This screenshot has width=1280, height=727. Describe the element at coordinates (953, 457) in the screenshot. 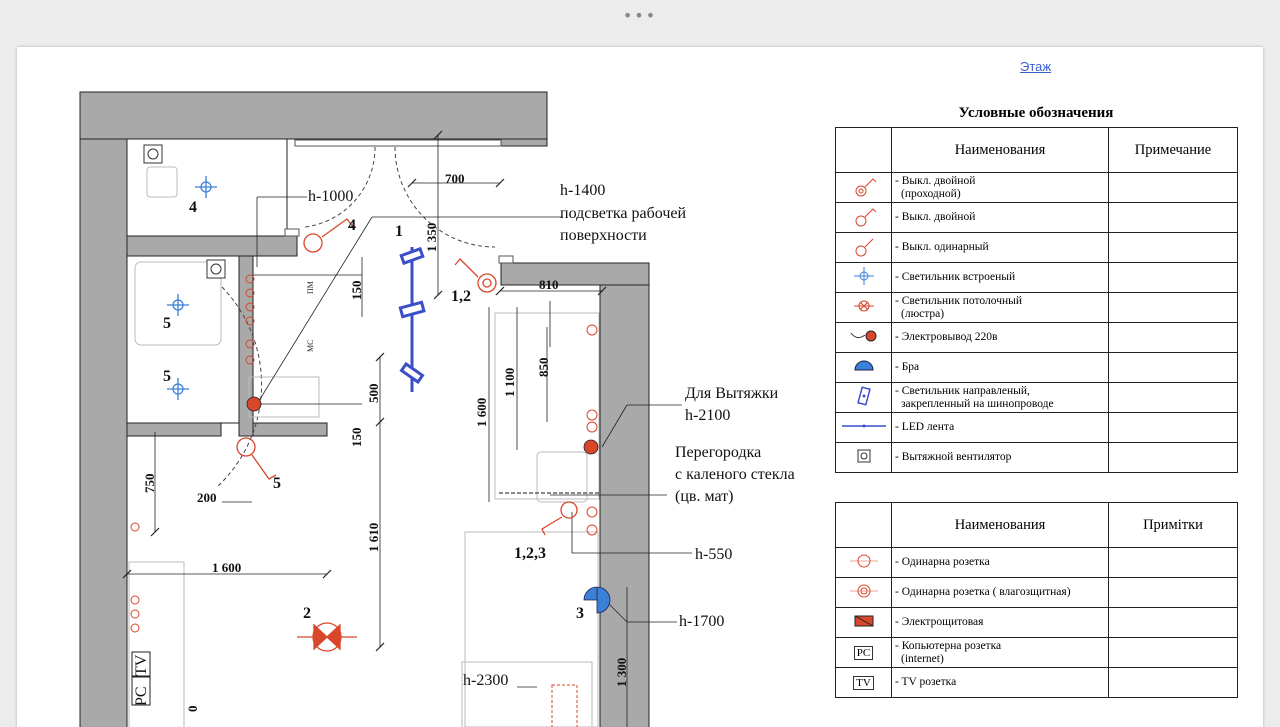

I see `legend-name: - Вытяжной вентилятор` at that location.